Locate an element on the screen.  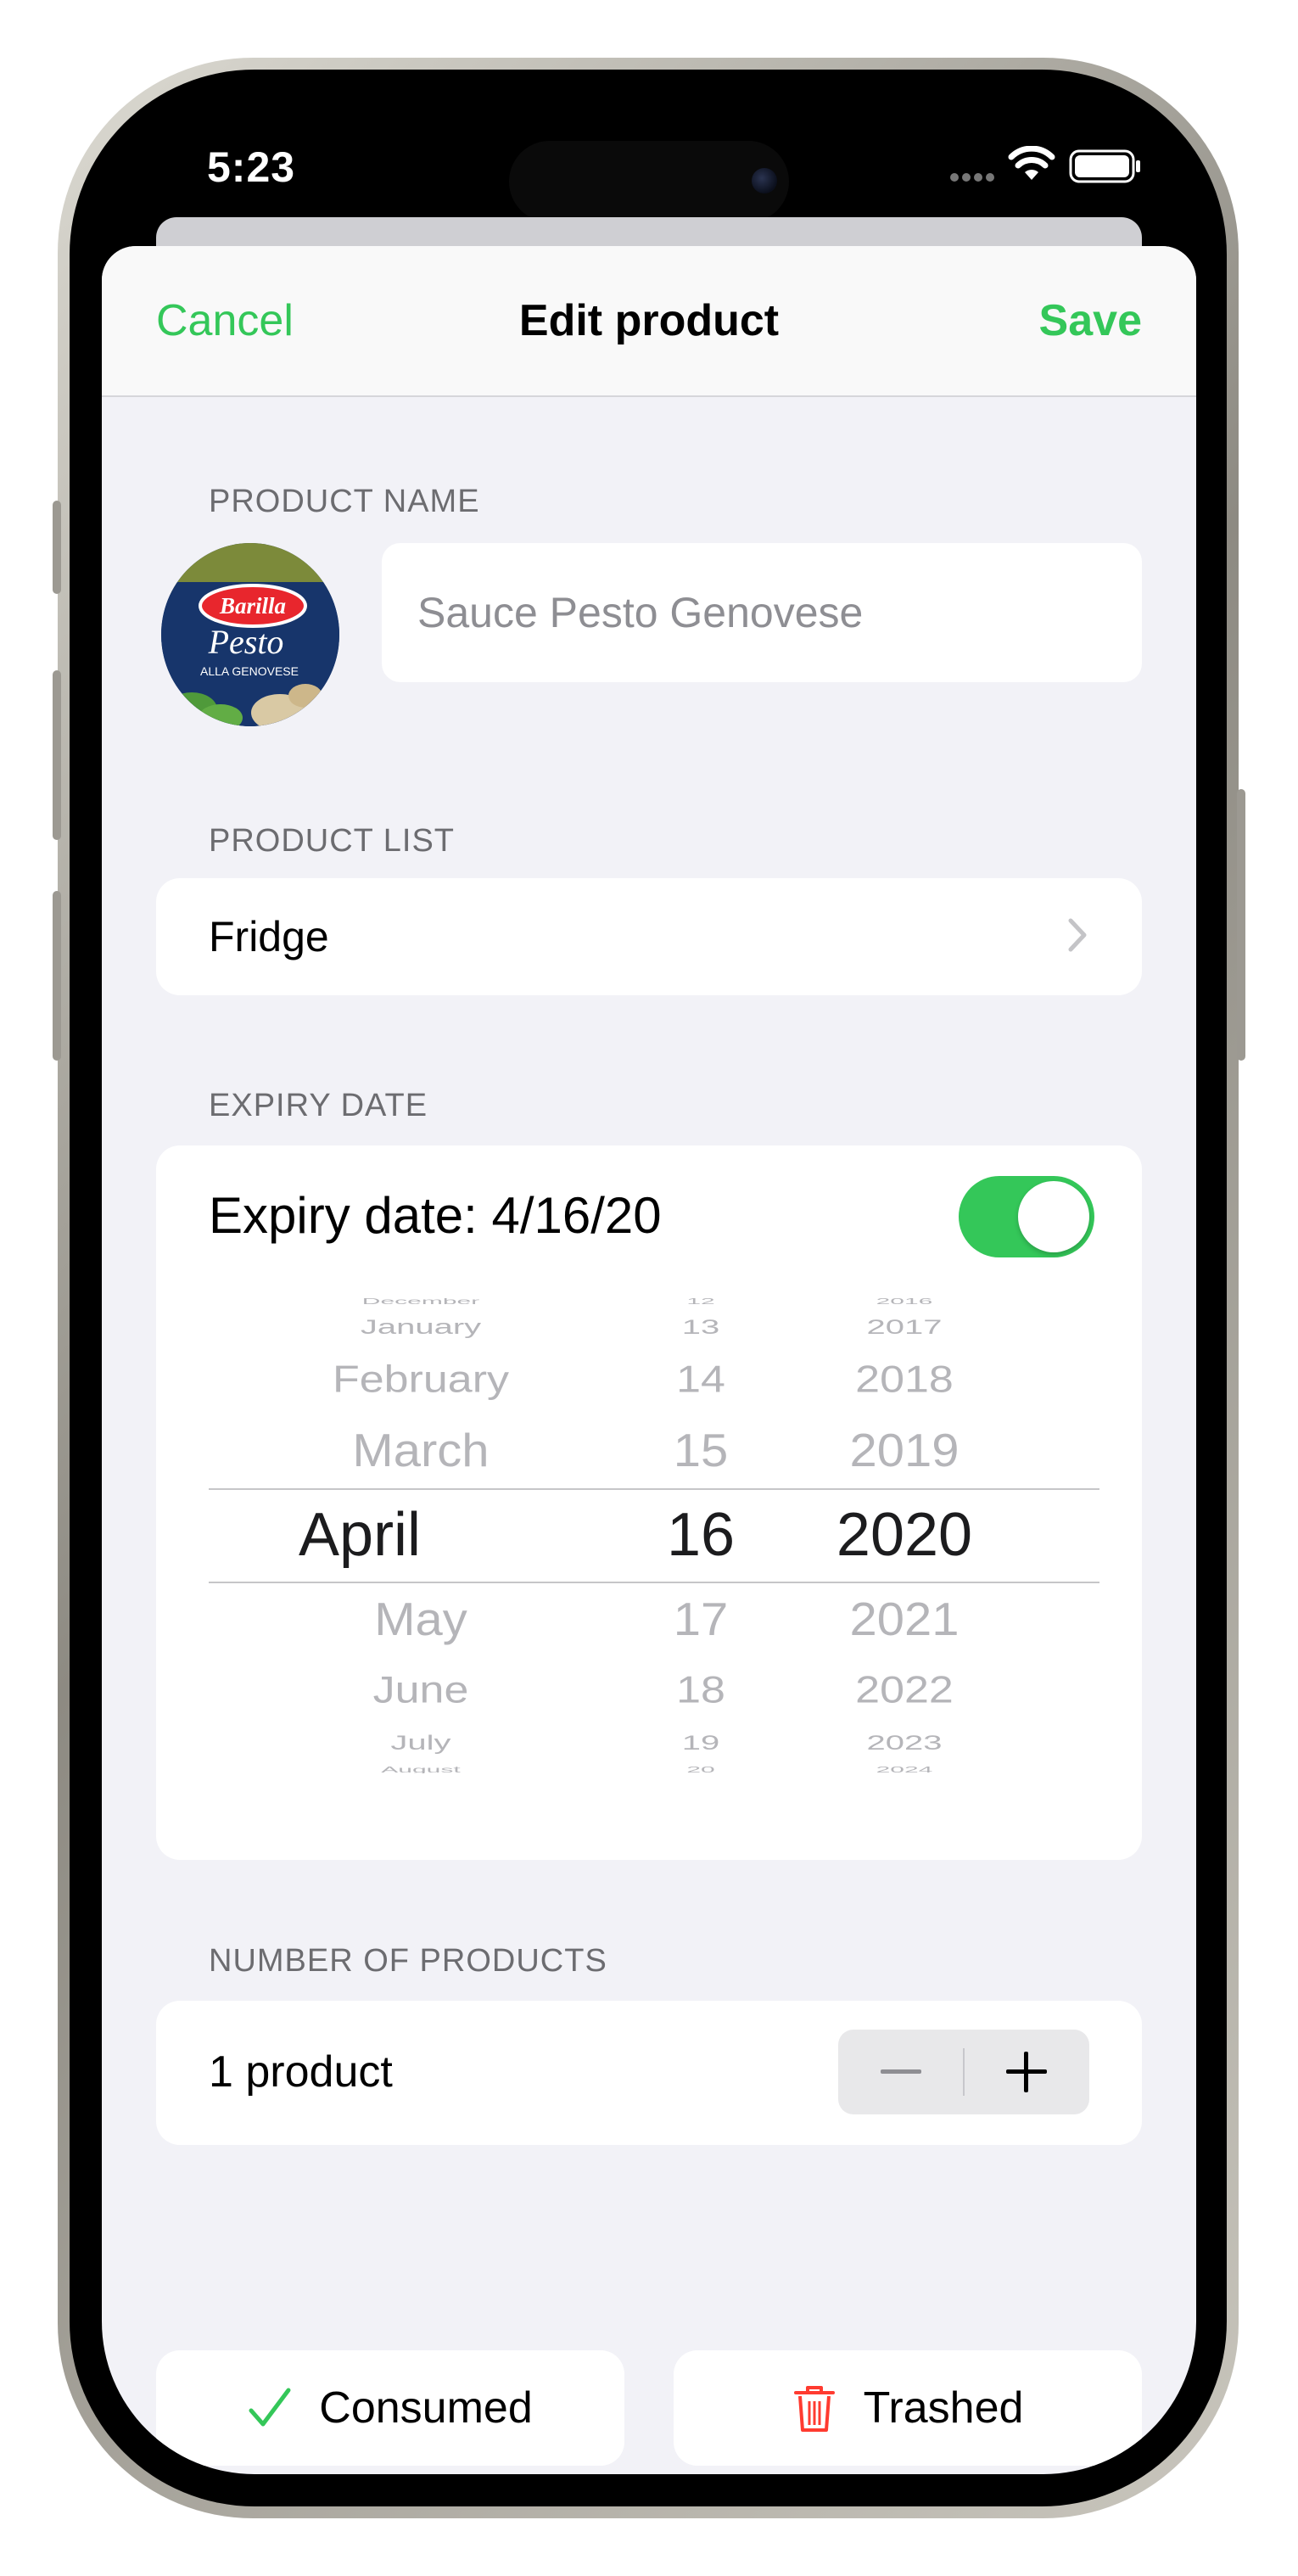
product-name-input is located at coordinates (762, 612).